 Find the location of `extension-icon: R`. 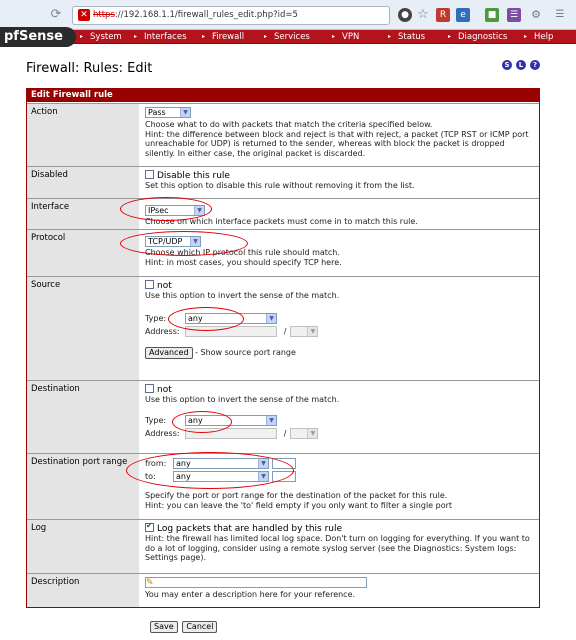

extension-icon: R is located at coordinates (443, 15).